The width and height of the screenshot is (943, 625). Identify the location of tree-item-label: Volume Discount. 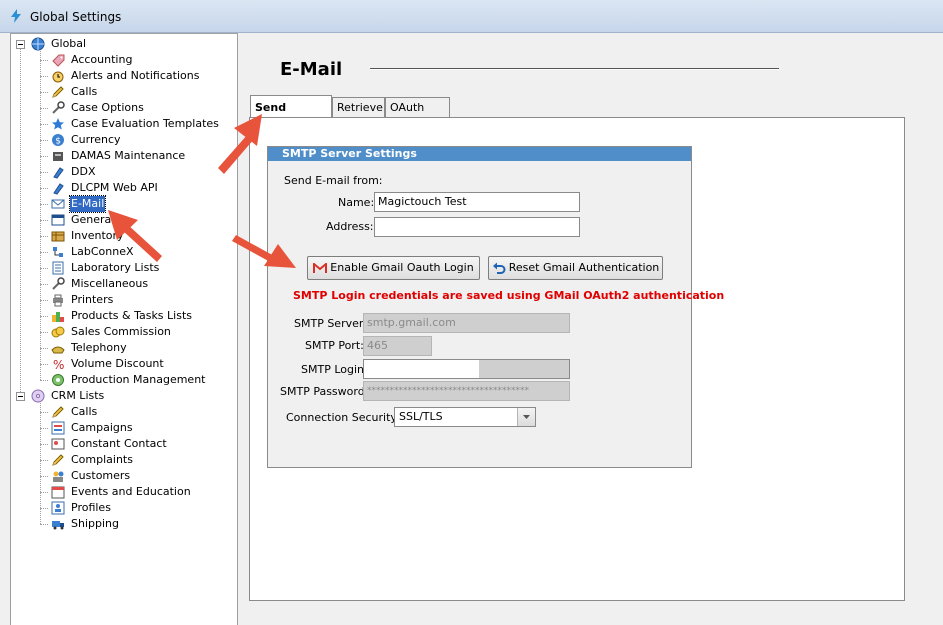
(117, 363).